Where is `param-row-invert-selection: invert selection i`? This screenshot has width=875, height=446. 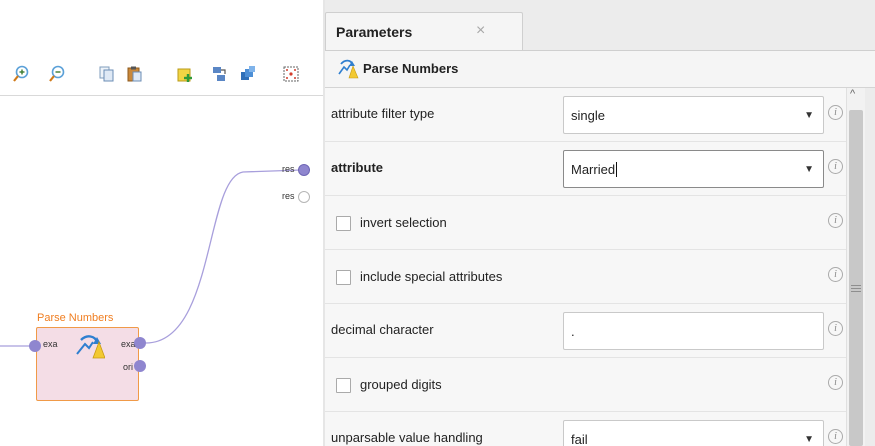
param-row-invert-selection: invert selection i is located at coordinates (585, 223).